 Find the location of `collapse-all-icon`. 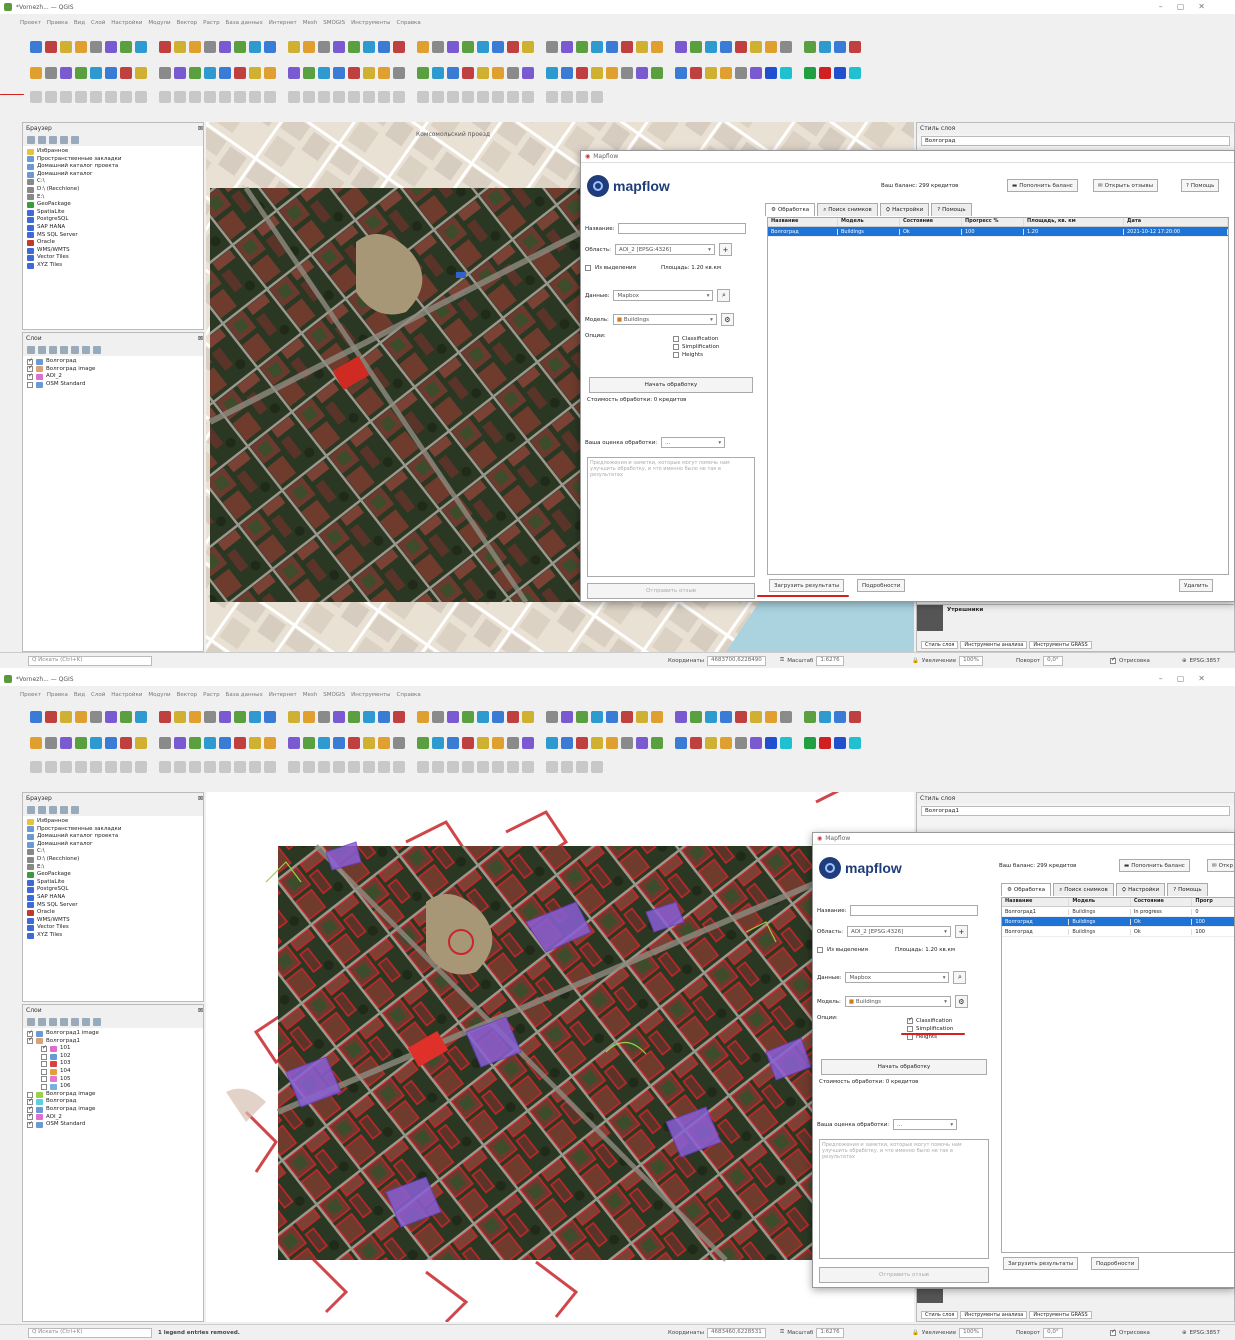

collapse-all-icon is located at coordinates (86, 350).